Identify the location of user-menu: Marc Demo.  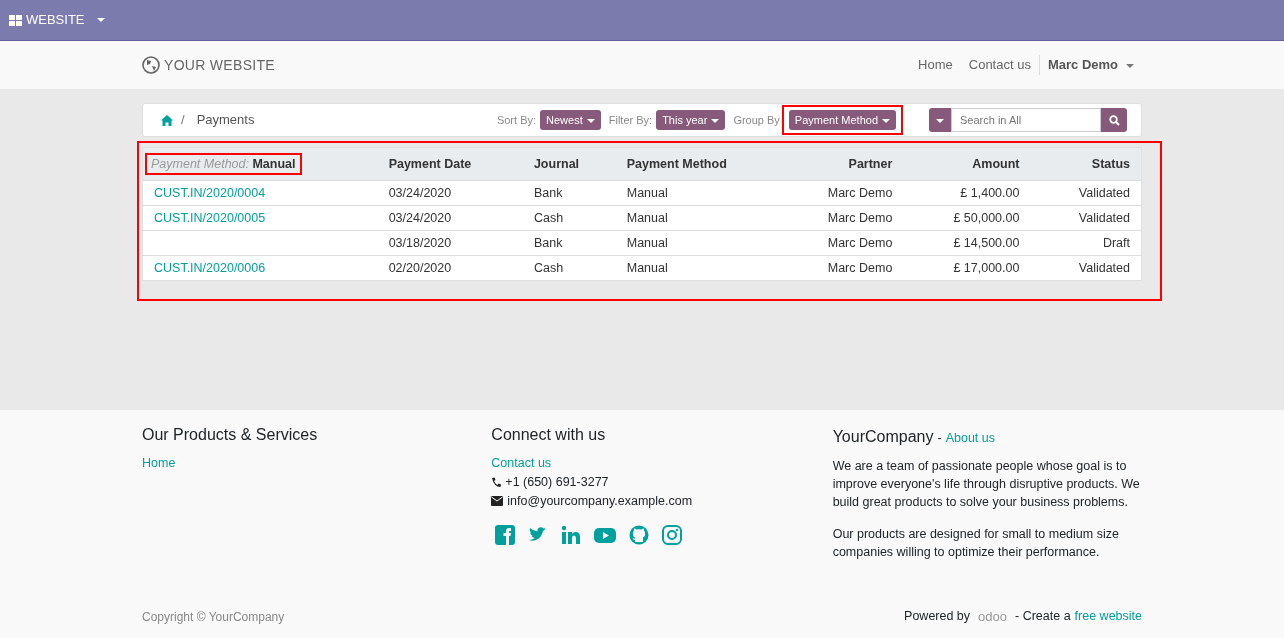
(1090, 65).